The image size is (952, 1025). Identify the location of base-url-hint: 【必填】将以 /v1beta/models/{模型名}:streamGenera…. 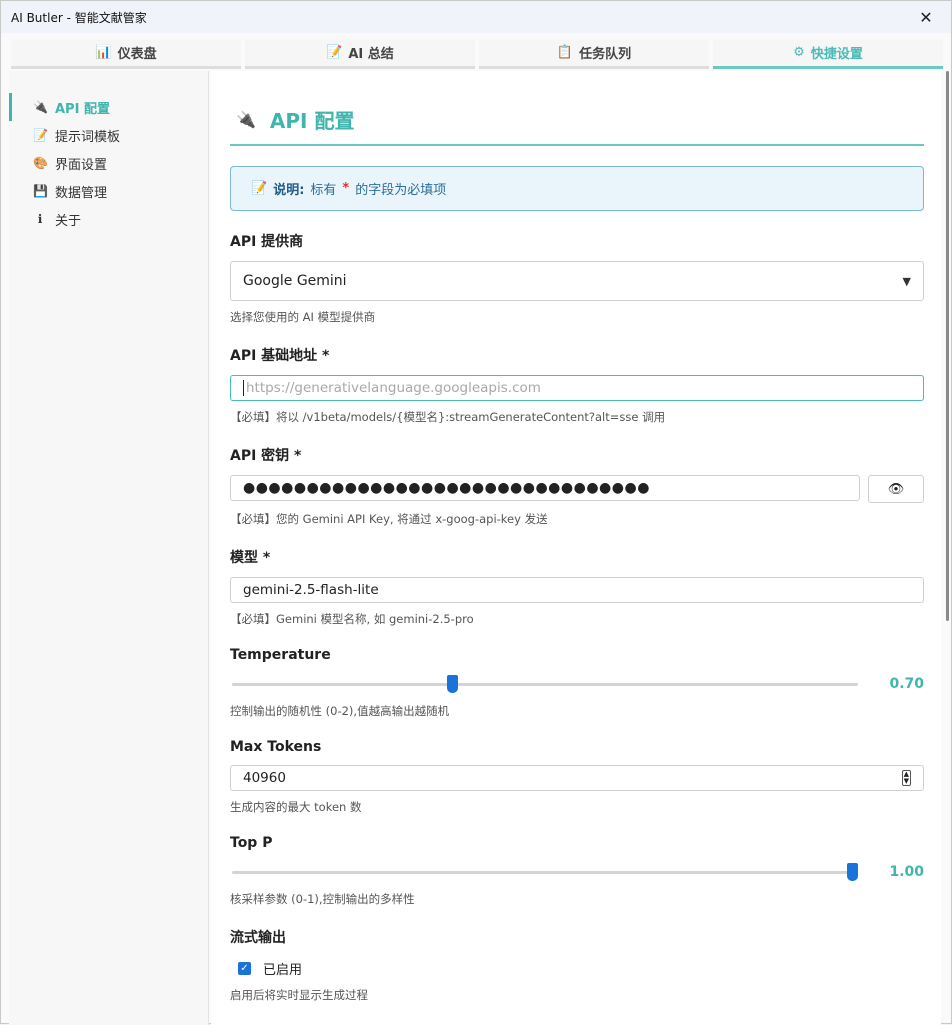
(448, 417).